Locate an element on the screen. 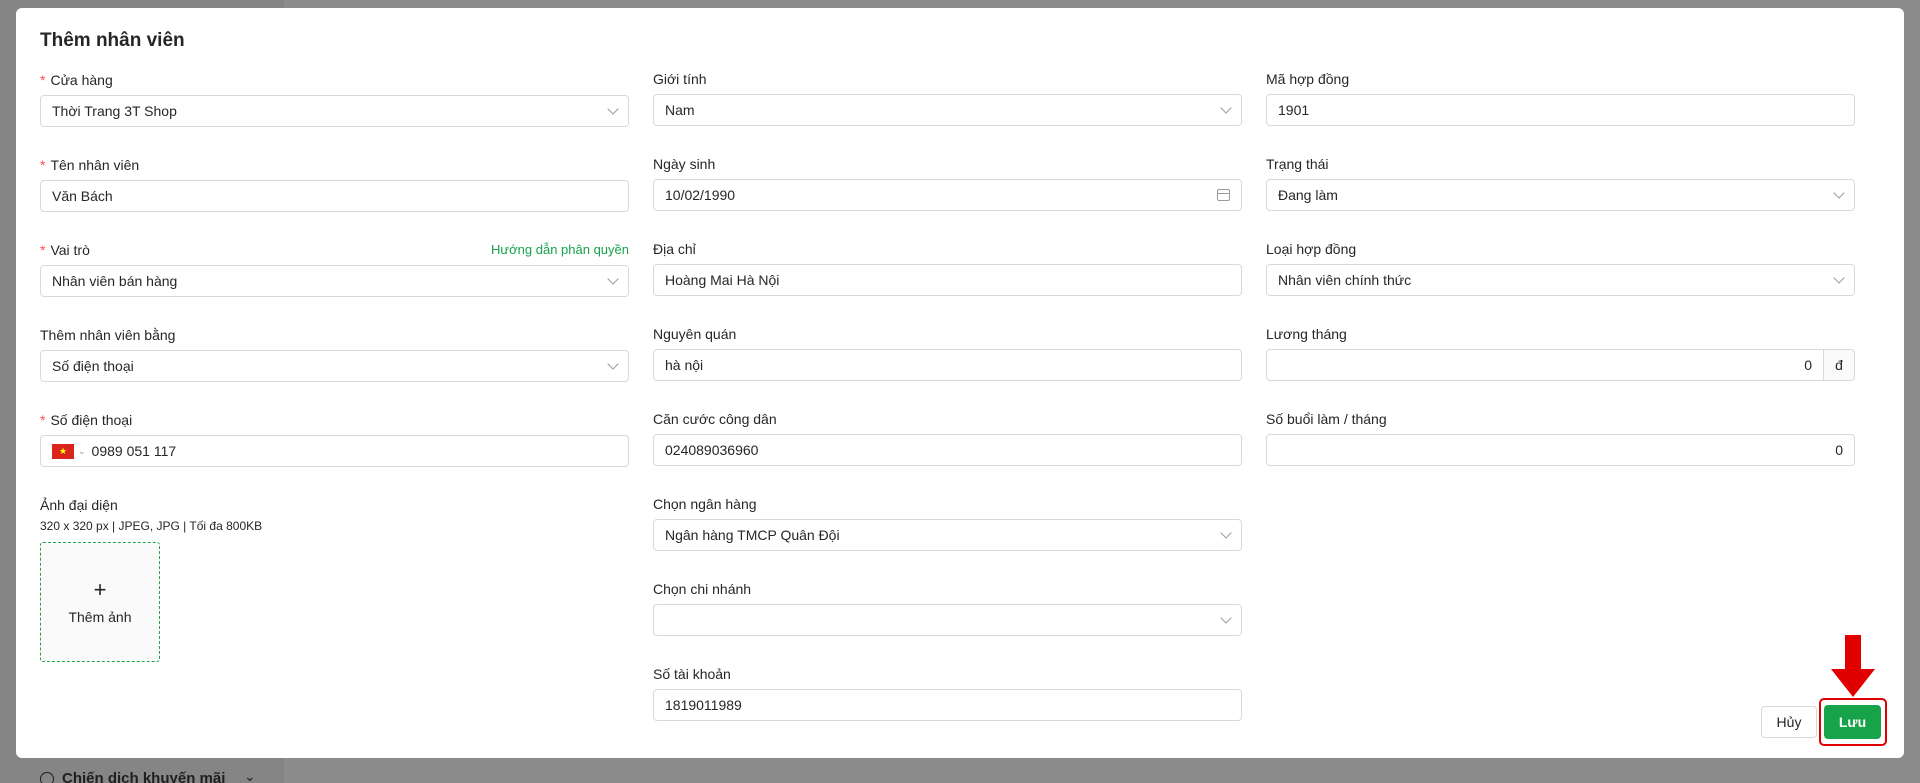  contract-code-input: 1901 is located at coordinates (1560, 110).